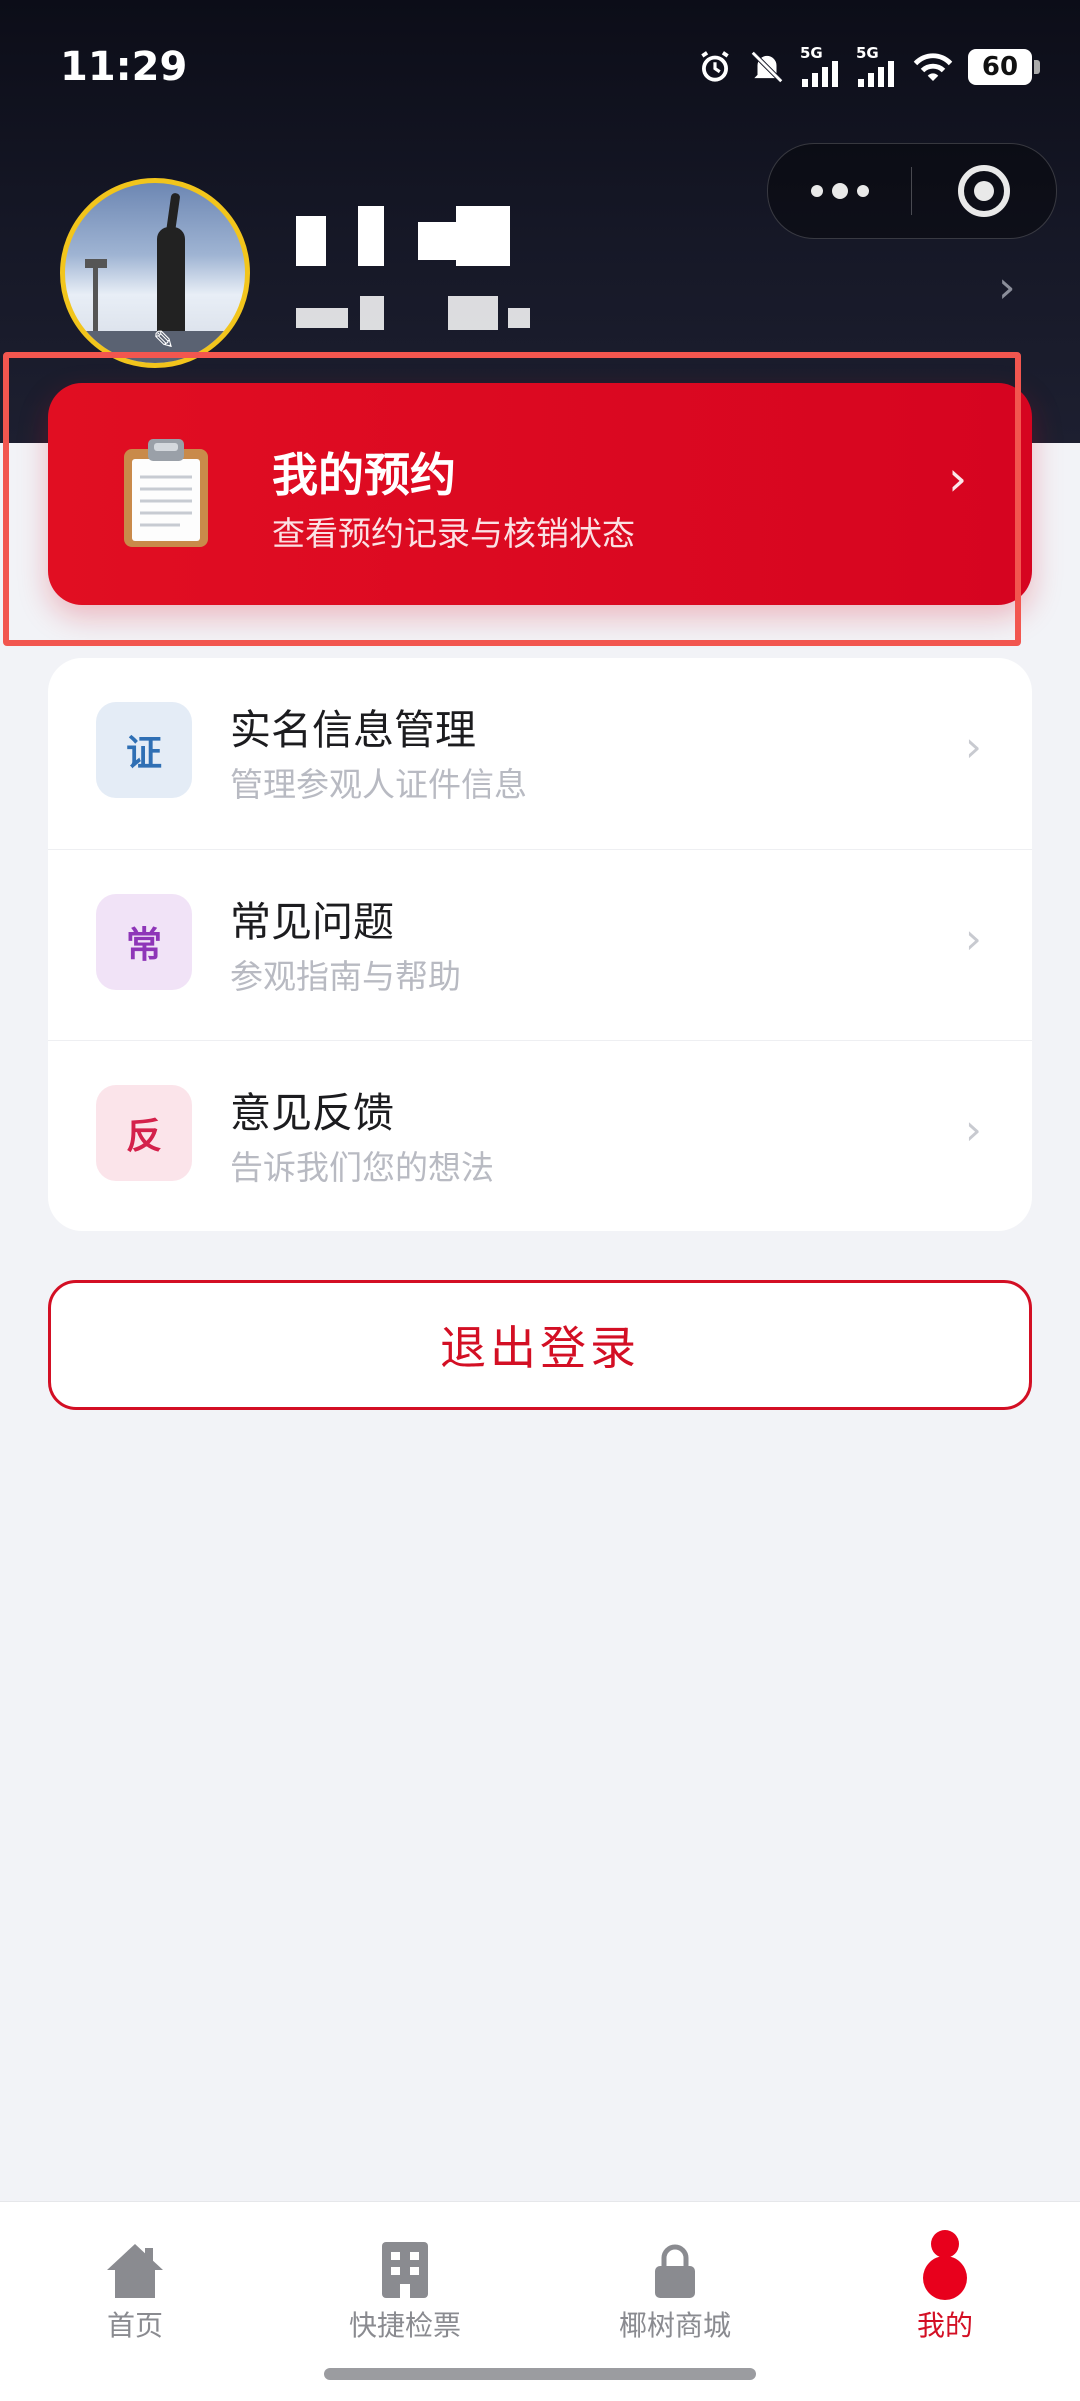 The image size is (1080, 2401). I want to click on wifi-icon, so click(933, 66).